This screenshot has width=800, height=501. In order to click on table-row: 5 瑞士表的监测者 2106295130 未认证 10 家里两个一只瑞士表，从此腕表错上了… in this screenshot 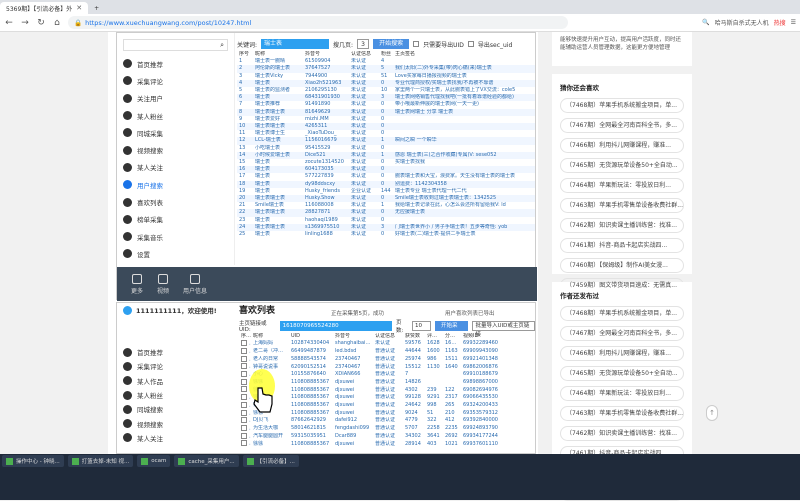, I will do `click(386, 90)`.